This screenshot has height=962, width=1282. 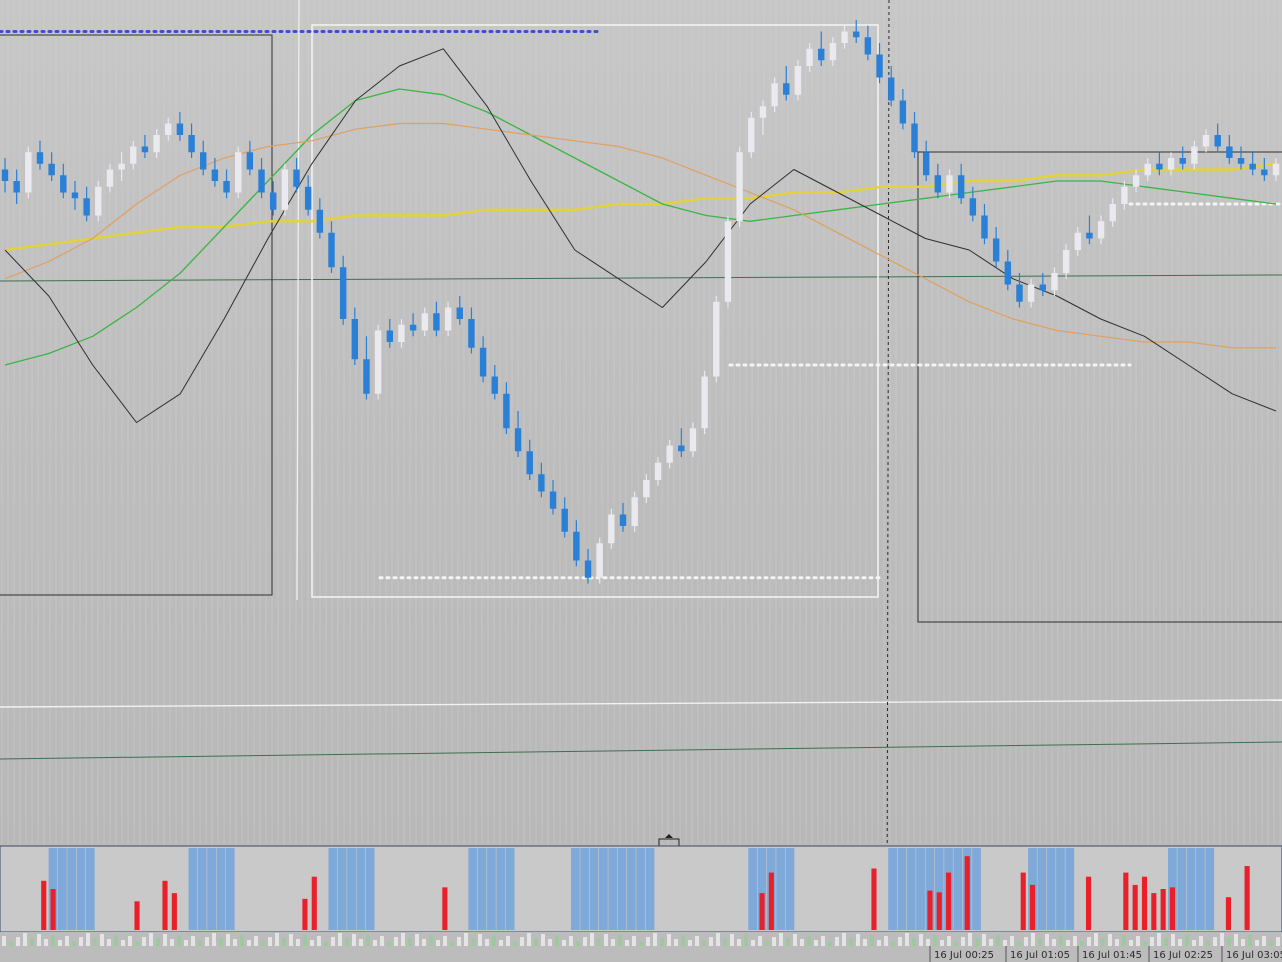 What do you see at coordinates (640, 207) in the screenshot?
I see `moving-average-yellow` at bounding box center [640, 207].